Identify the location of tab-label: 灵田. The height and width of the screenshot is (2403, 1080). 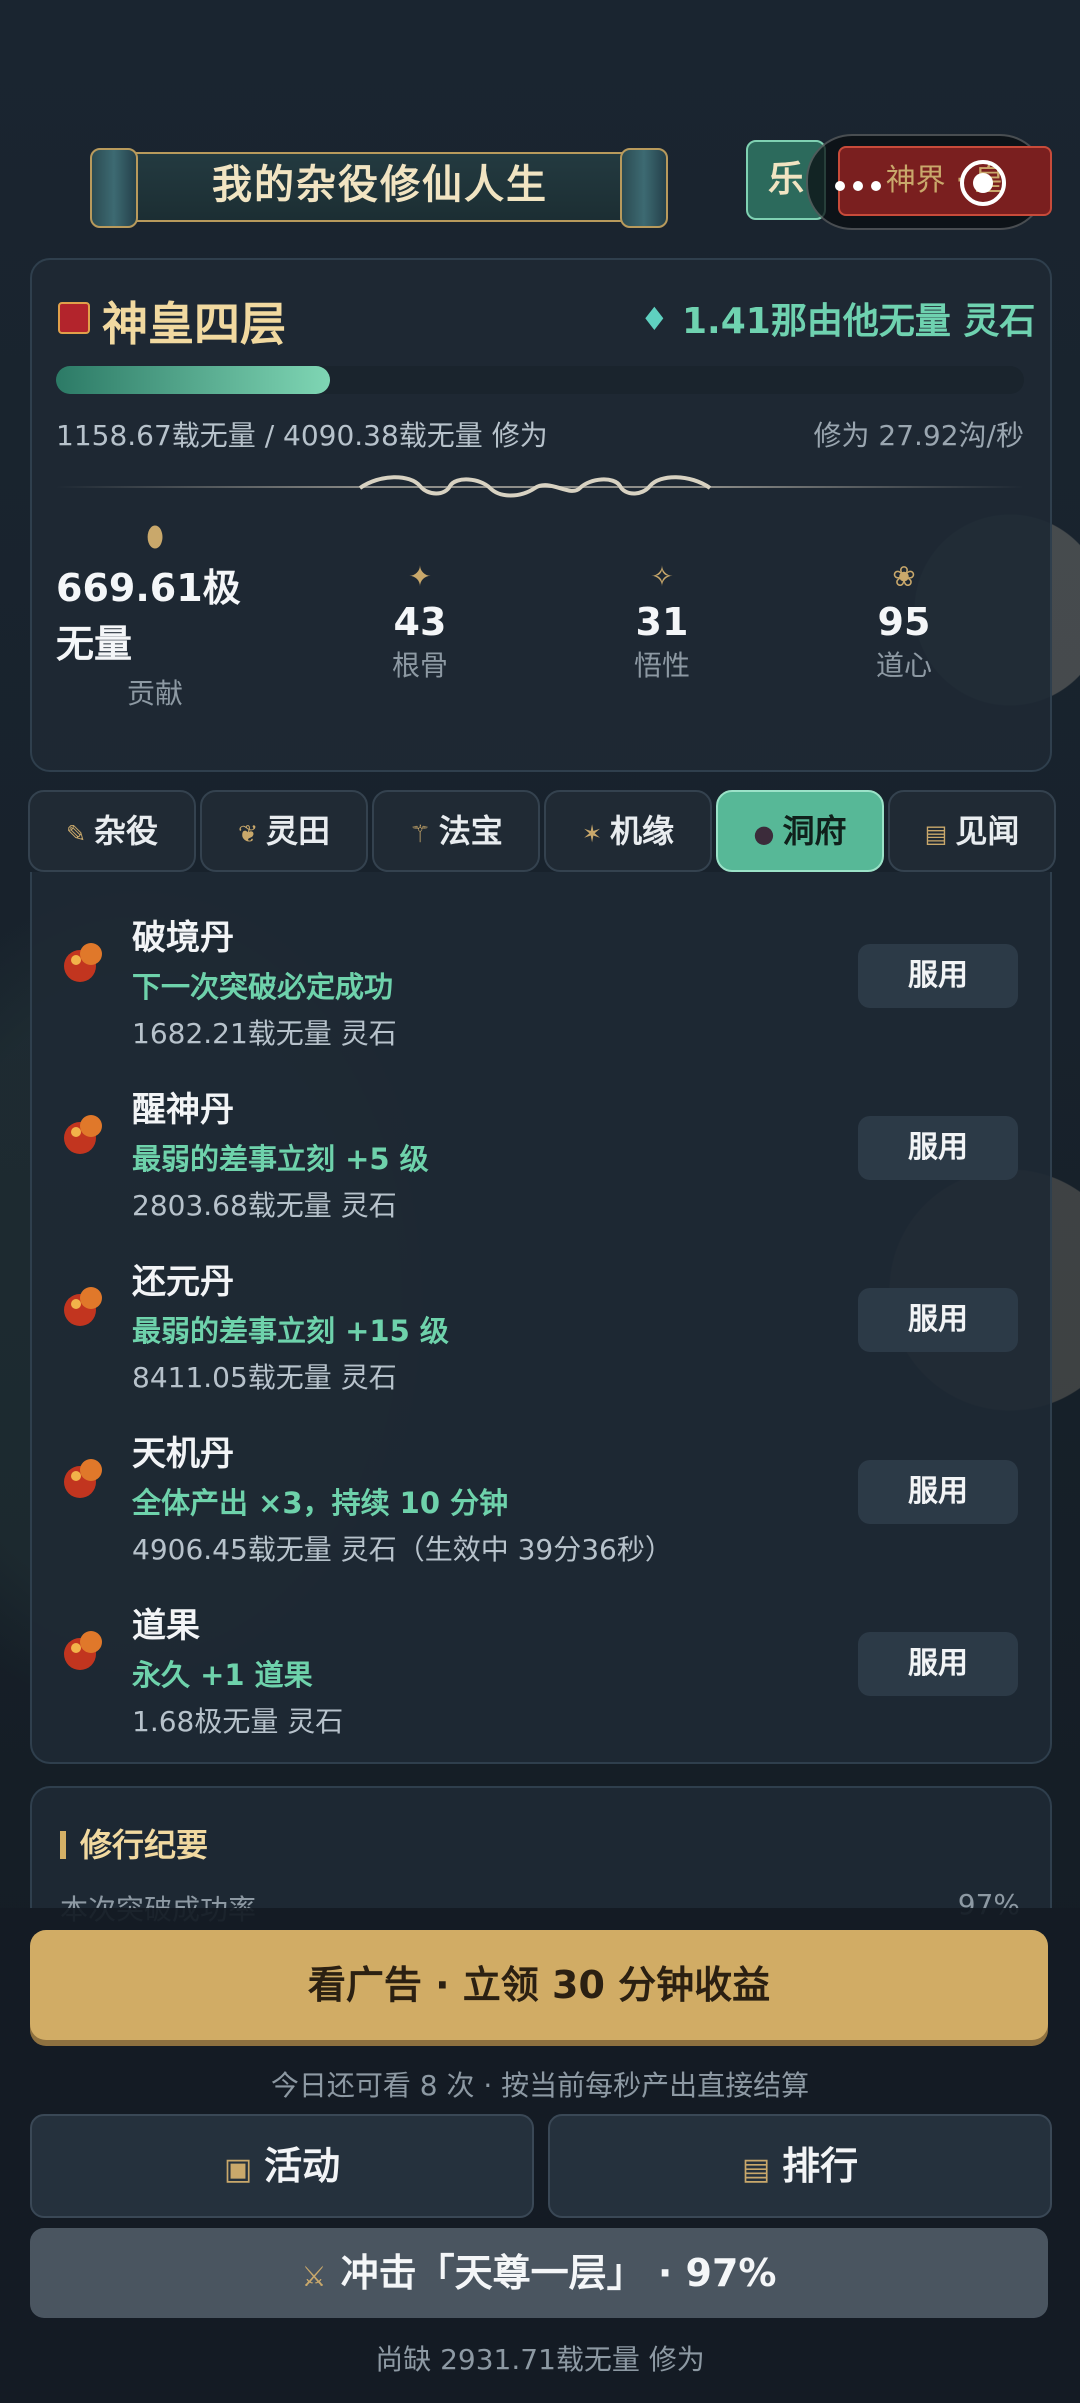
(298, 831).